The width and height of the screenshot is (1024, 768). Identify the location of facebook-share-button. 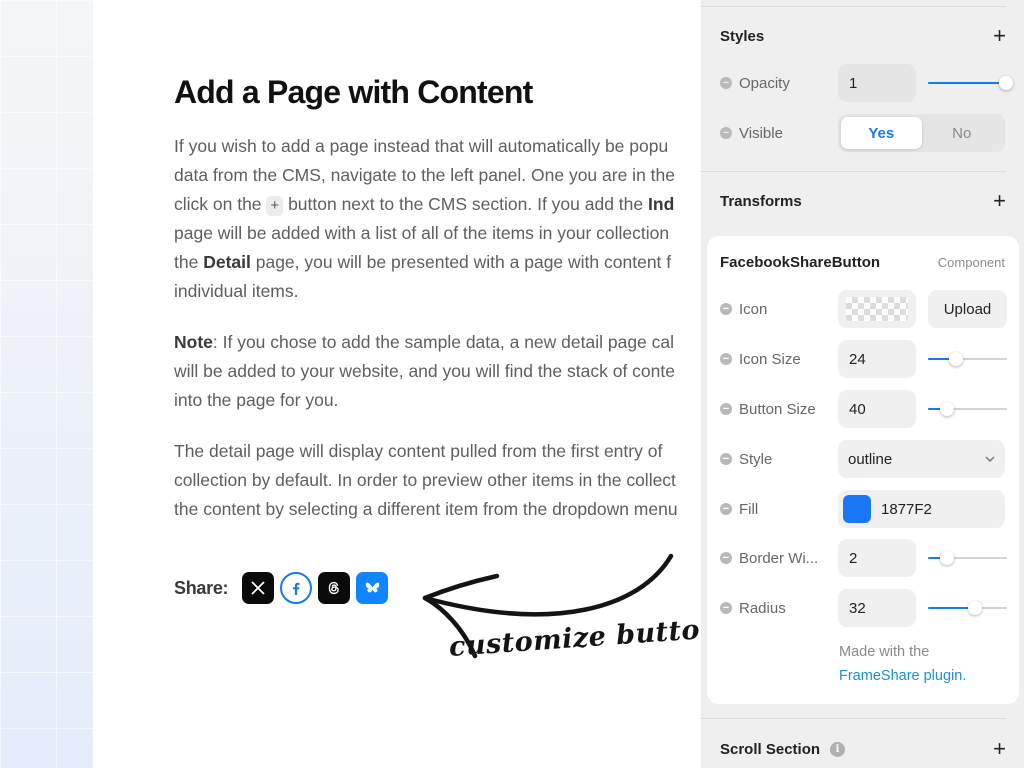
(296, 588).